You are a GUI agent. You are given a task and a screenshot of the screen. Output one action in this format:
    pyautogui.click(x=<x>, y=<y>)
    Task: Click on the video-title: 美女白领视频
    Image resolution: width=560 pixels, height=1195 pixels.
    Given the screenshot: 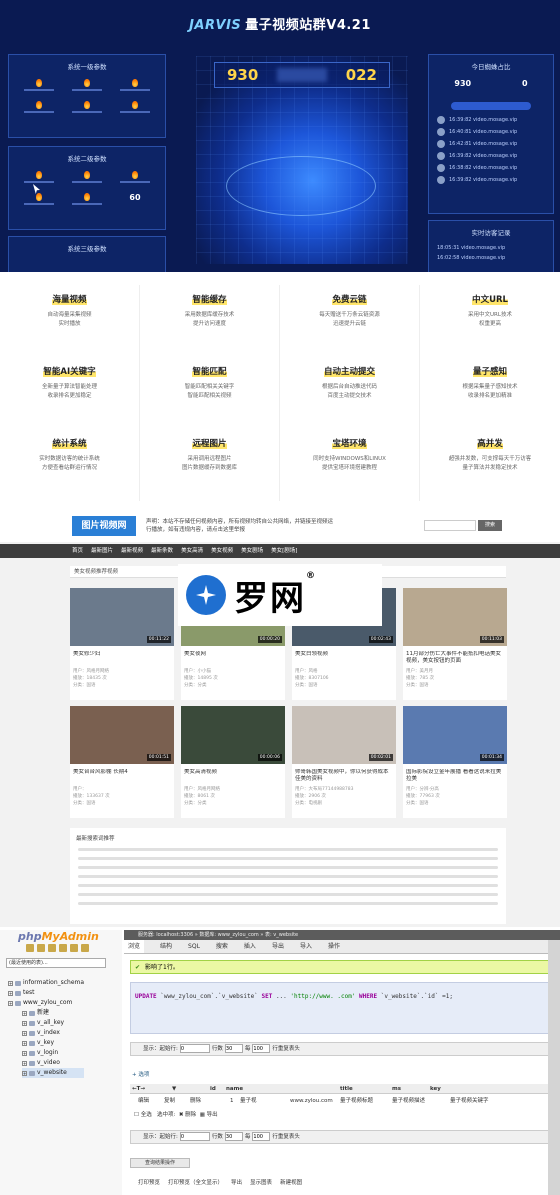 What is the action you would take?
    pyautogui.click(x=344, y=658)
    